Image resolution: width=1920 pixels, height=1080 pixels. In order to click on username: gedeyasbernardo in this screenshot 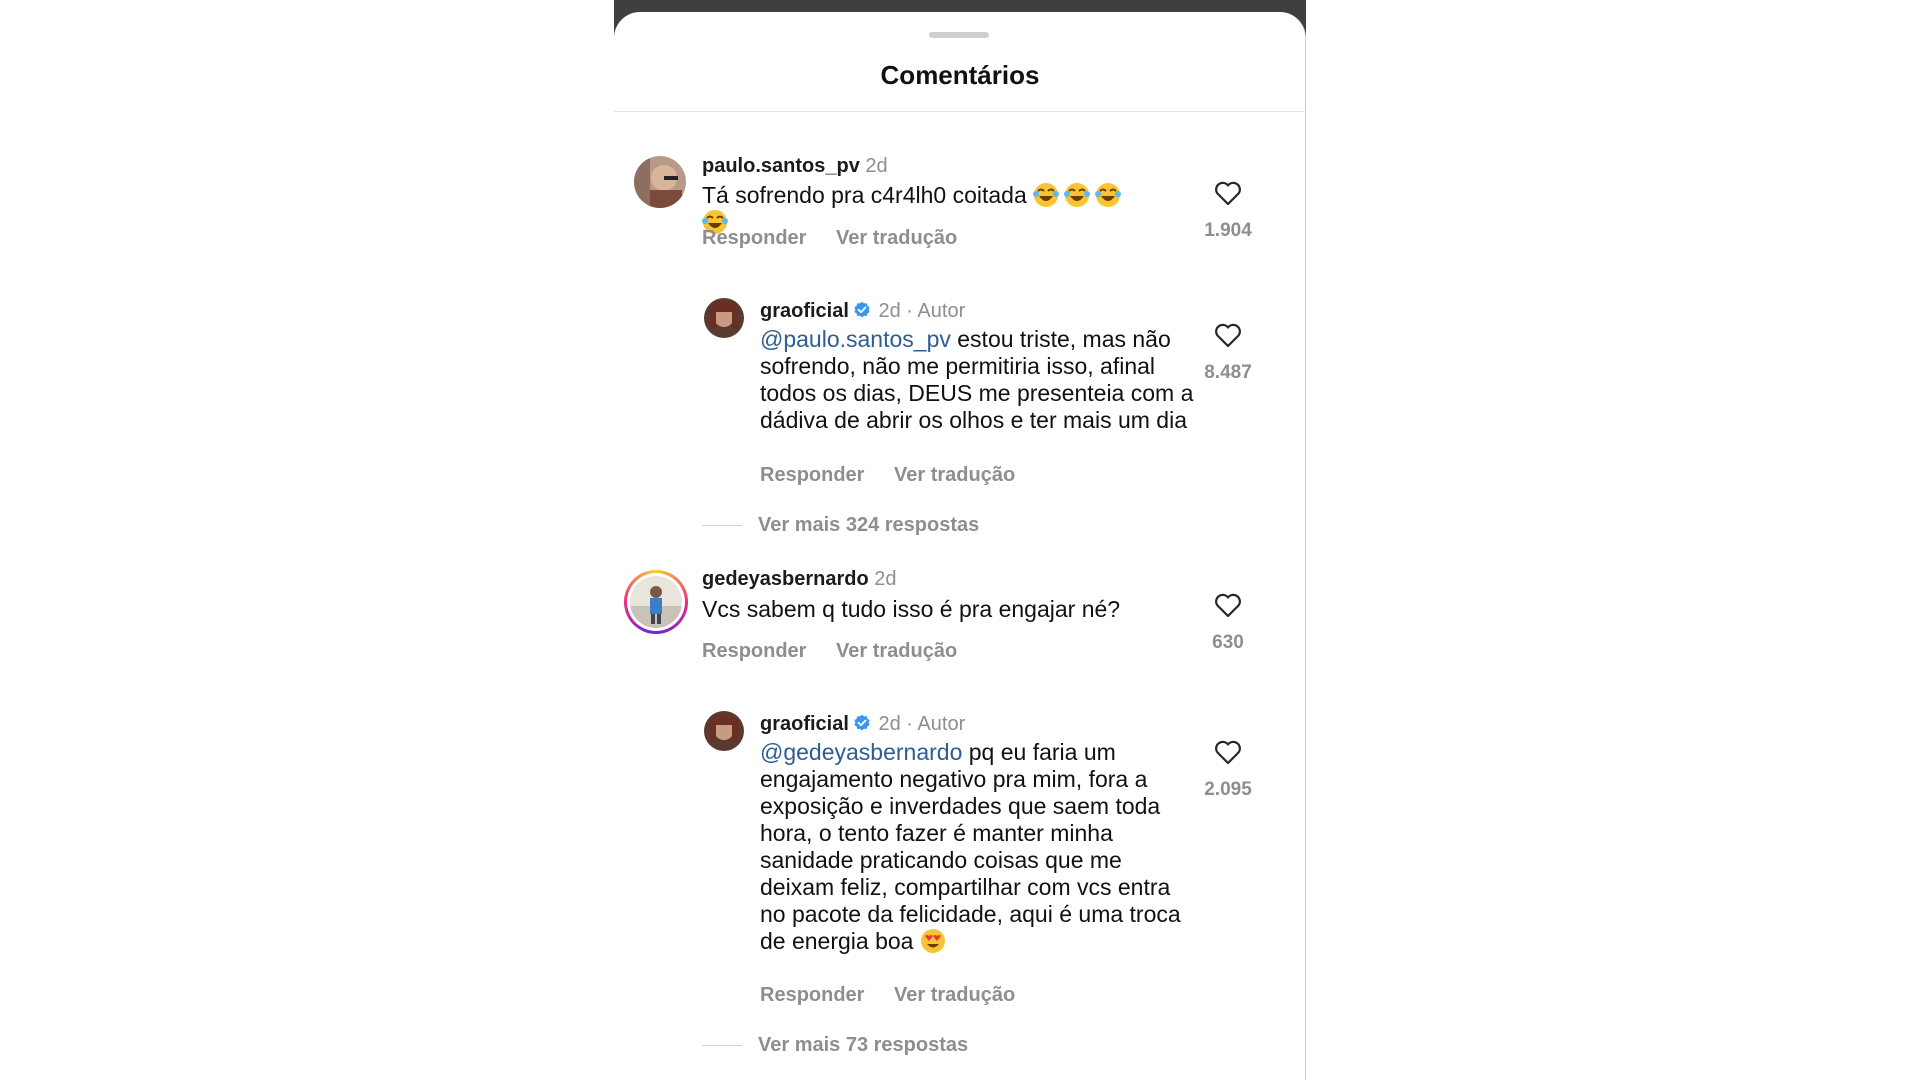, I will do `click(785, 579)`.